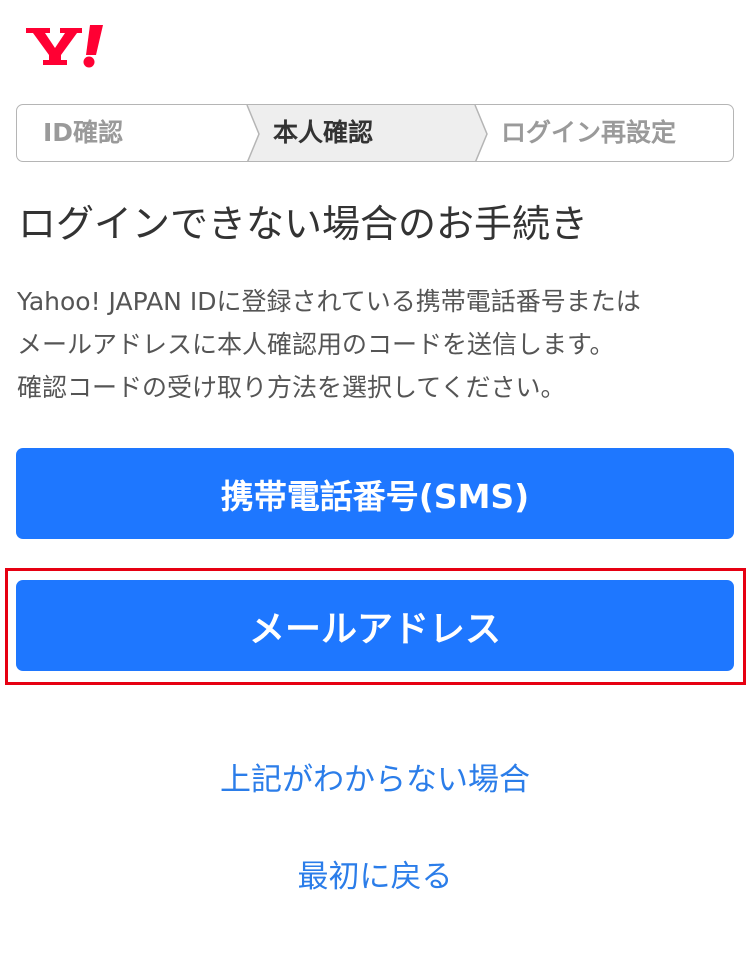  Describe the element at coordinates (303, 224) in the screenshot. I see `page-title: ログインできない場合のお手続き` at that location.